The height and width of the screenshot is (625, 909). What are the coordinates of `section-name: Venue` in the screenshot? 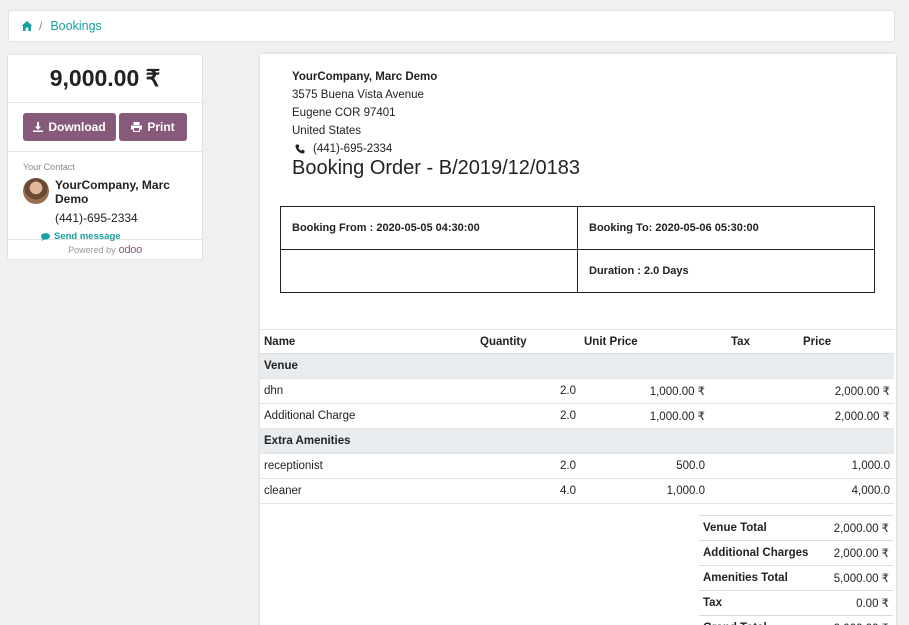 It's located at (577, 366).